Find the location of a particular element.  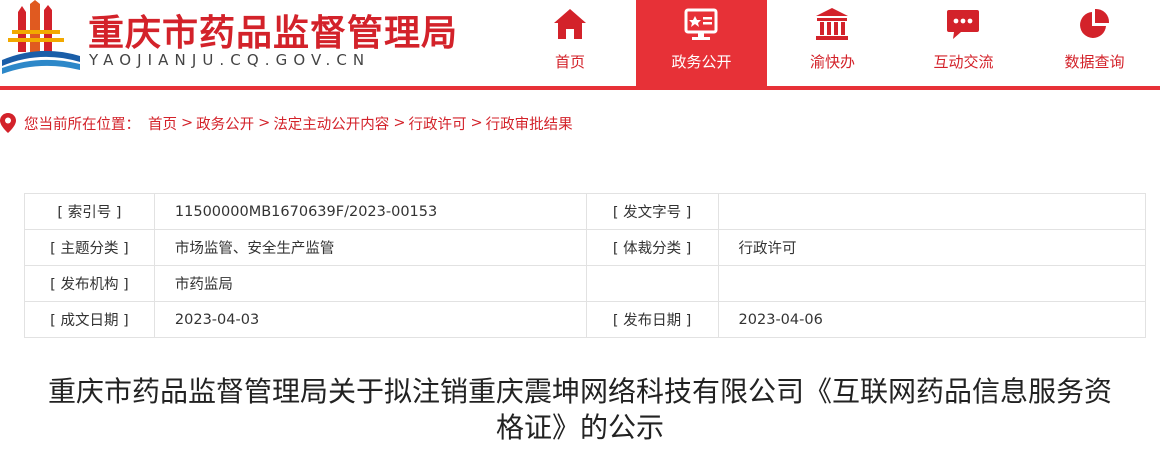

breadcrumb-approval-results: 行政审批结果 is located at coordinates (529, 123).